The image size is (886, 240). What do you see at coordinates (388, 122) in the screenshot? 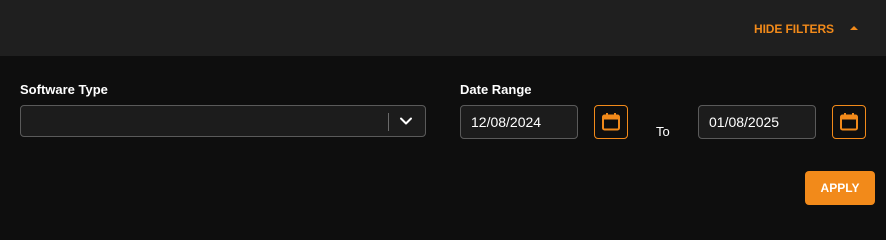
I see `select-divider` at bounding box center [388, 122].